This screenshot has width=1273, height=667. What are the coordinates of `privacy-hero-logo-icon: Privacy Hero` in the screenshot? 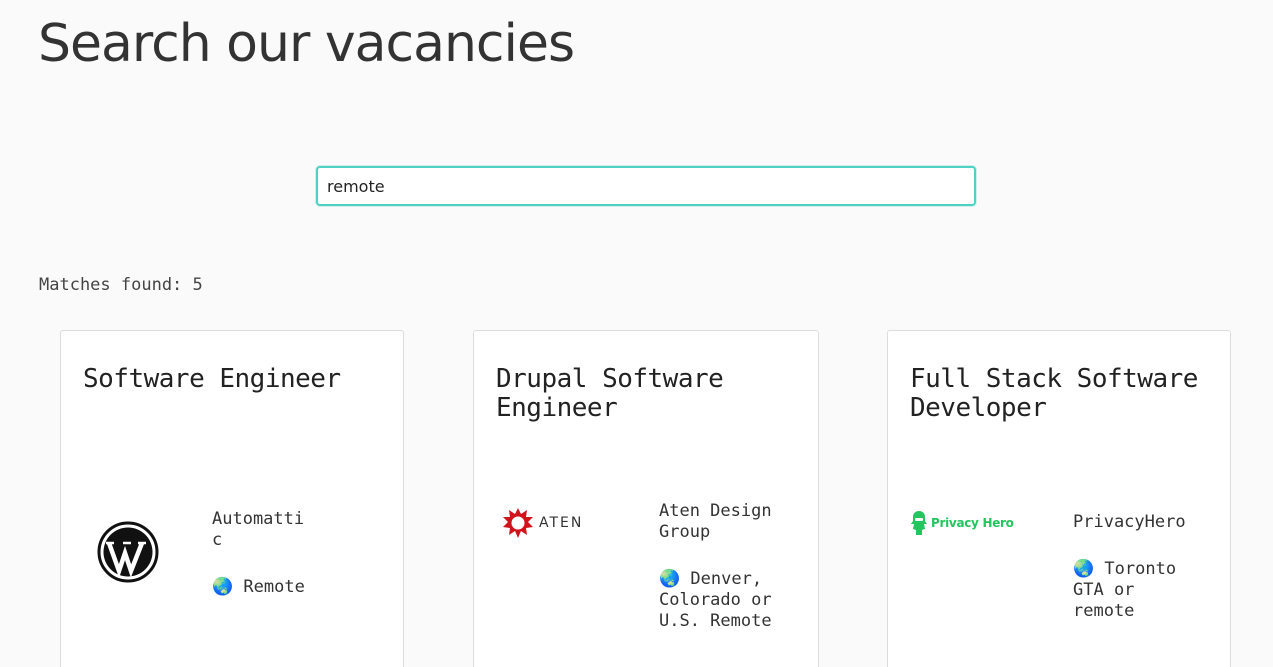 It's located at (962, 523).